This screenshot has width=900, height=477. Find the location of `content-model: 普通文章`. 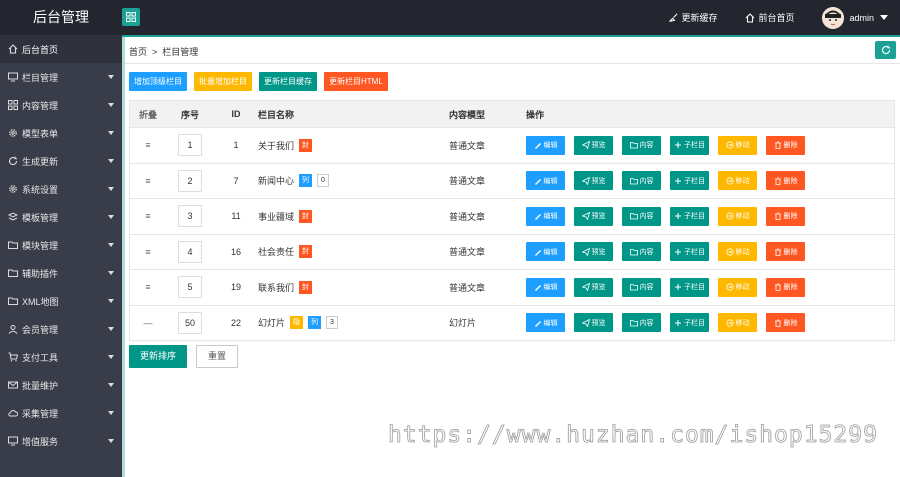

content-model: 普通文章 is located at coordinates (467, 181).